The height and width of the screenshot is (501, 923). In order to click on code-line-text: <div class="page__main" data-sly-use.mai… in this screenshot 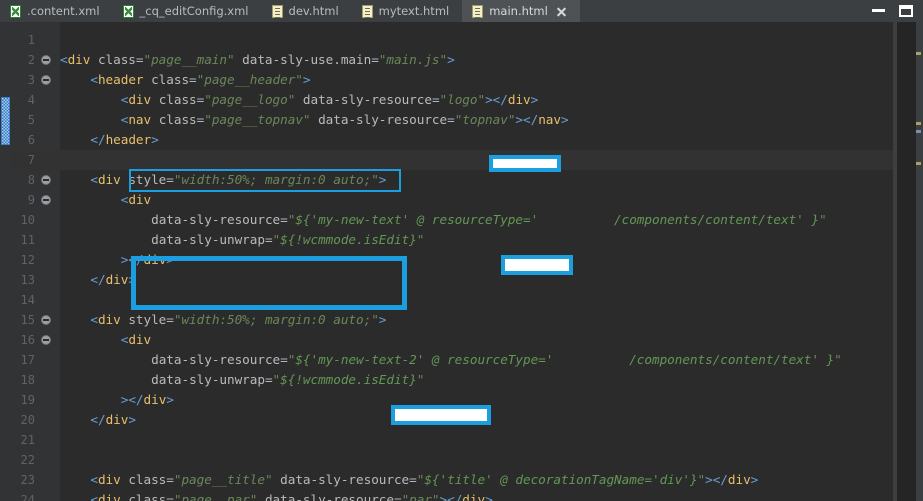, I will do `click(257, 59)`.